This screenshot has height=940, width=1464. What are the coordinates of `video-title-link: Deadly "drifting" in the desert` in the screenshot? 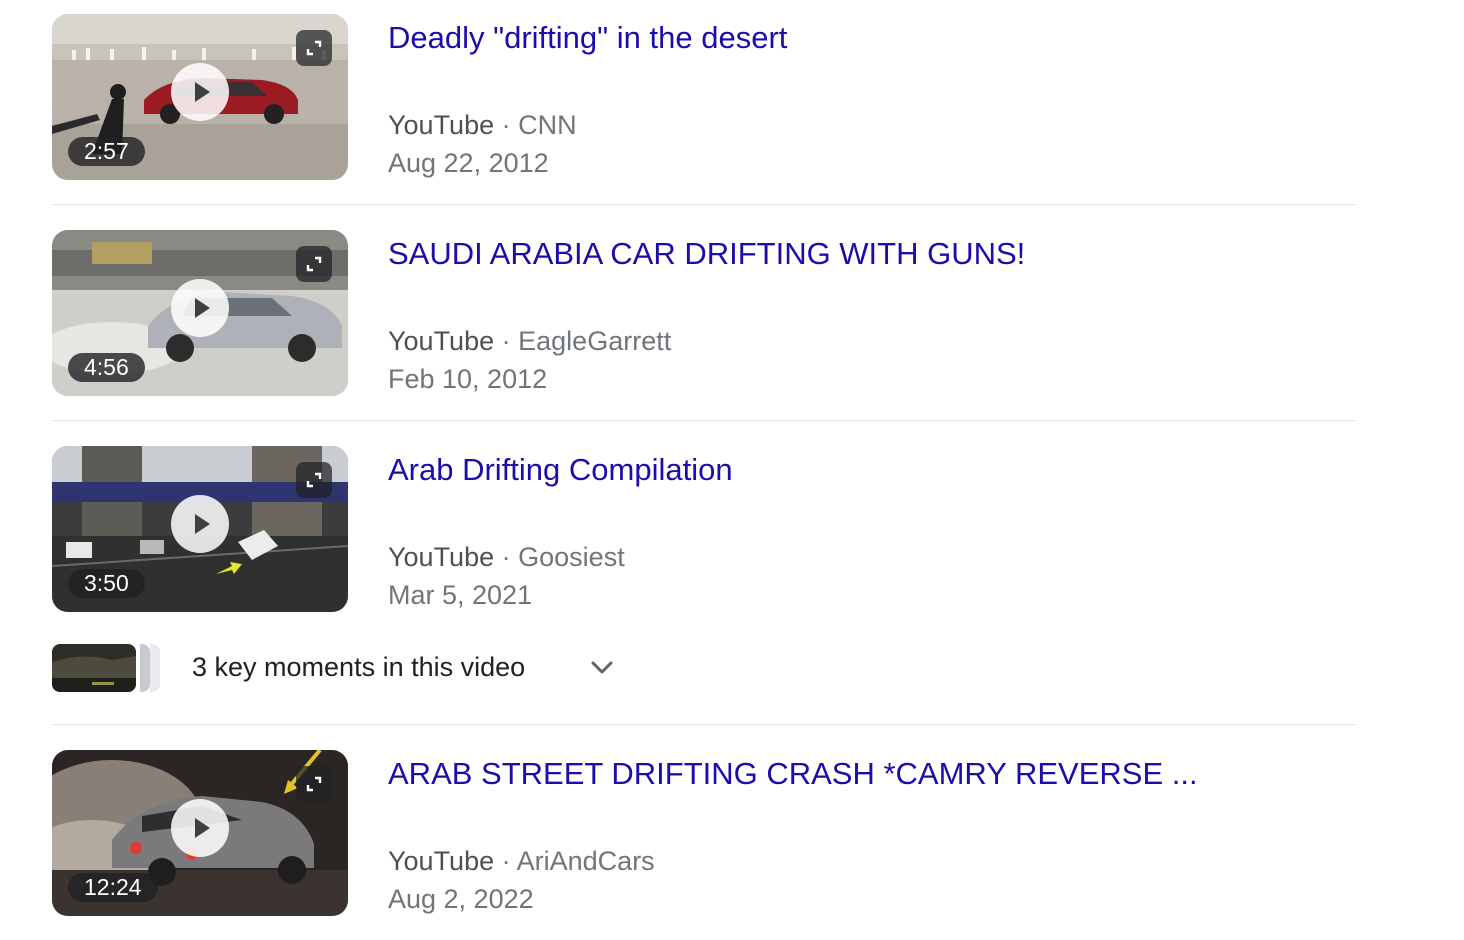 It's located at (587, 38).